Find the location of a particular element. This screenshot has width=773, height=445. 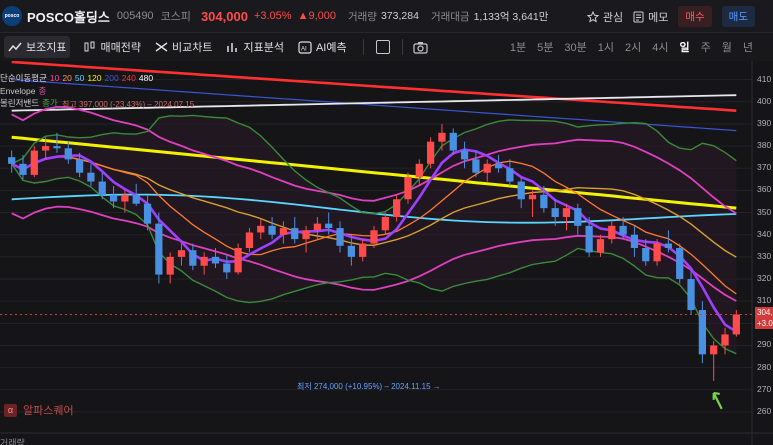

stock-code: 005490 is located at coordinates (135, 16).